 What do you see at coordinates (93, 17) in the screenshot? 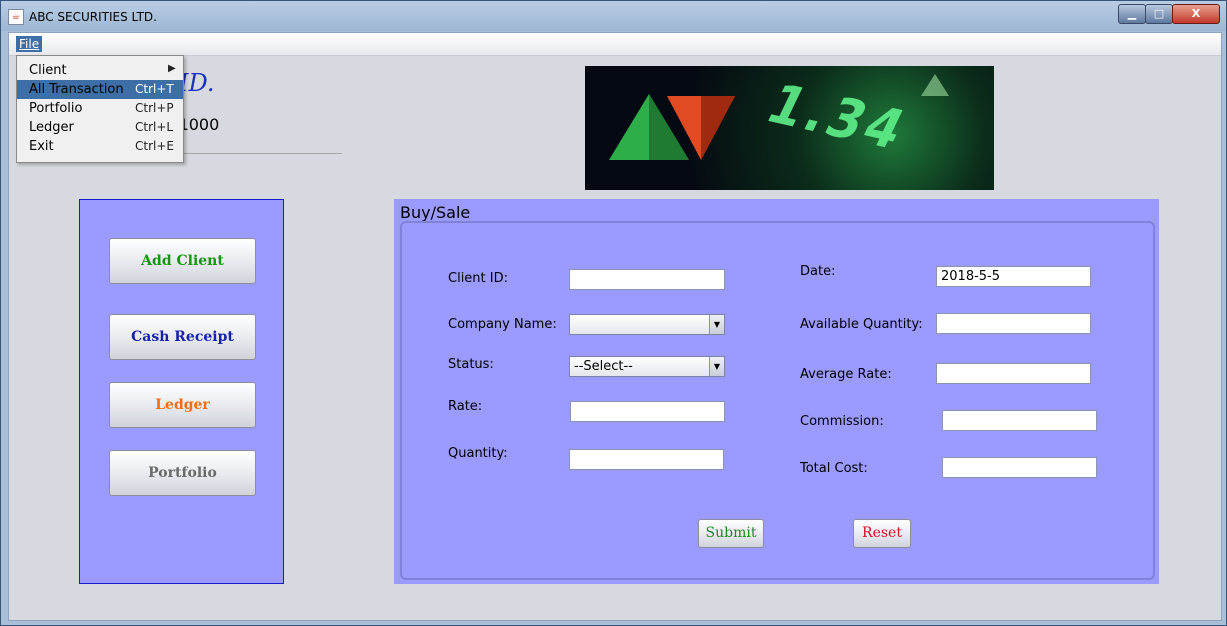
I see `window-title: ABC SECURITIES LTD.` at bounding box center [93, 17].